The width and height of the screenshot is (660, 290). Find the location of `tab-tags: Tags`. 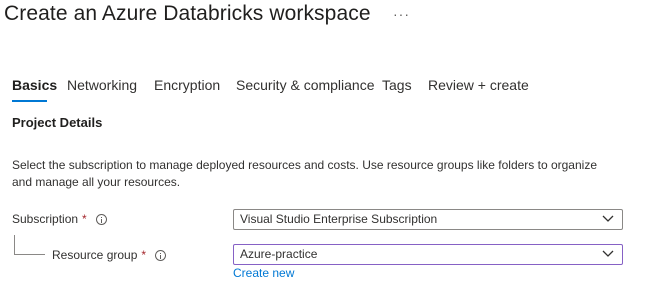

tab-tags: Tags is located at coordinates (397, 85).